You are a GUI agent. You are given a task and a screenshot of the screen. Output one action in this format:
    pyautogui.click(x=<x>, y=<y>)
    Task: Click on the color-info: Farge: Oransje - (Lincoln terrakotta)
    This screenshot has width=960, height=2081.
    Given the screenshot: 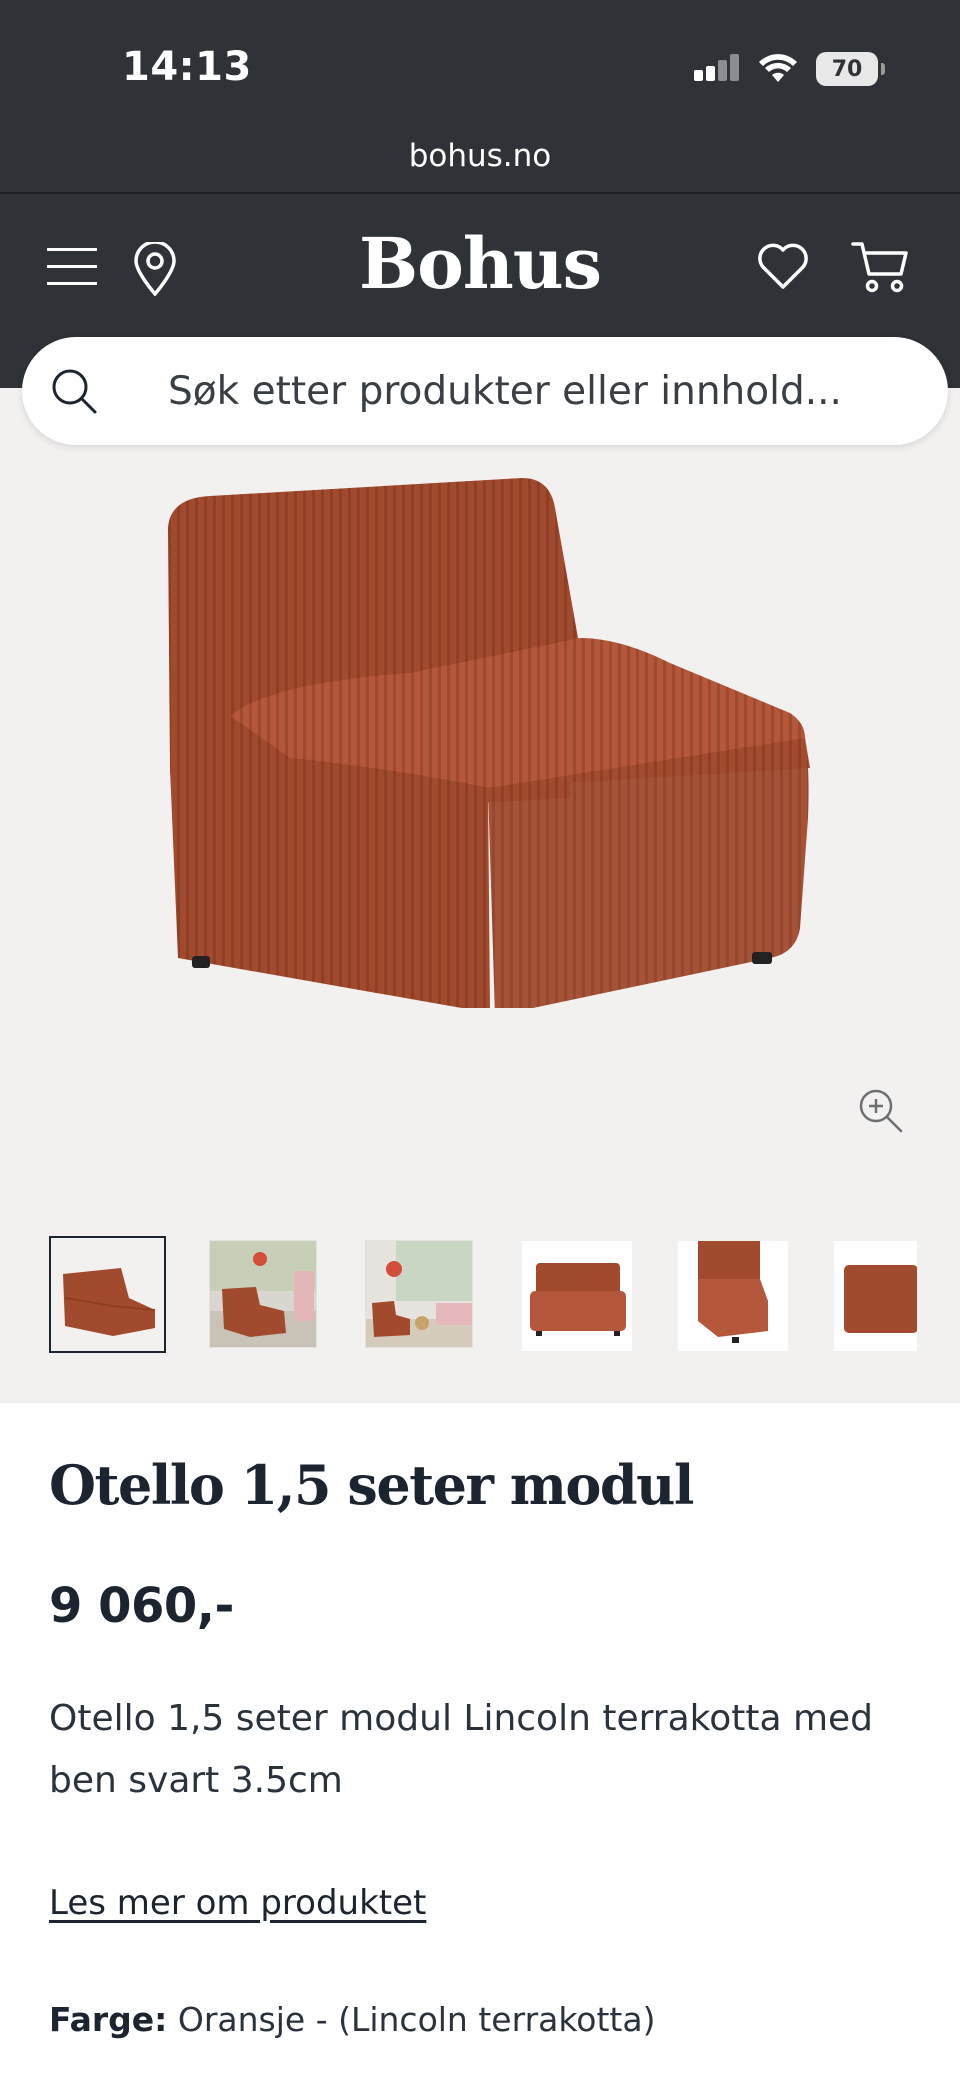 What is the action you would take?
    pyautogui.click(x=352, y=2019)
    